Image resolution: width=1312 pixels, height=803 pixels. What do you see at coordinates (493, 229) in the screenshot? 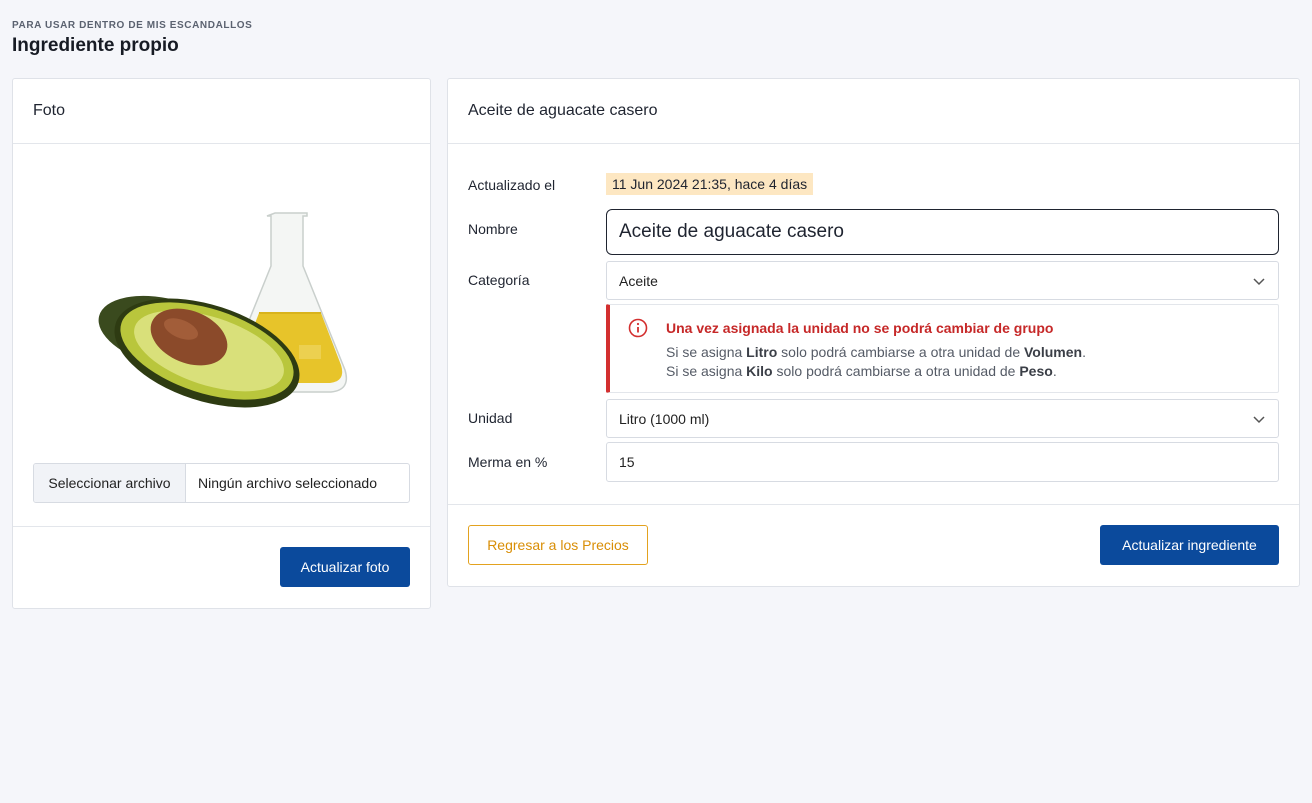
I see `name-label: Nombre` at bounding box center [493, 229].